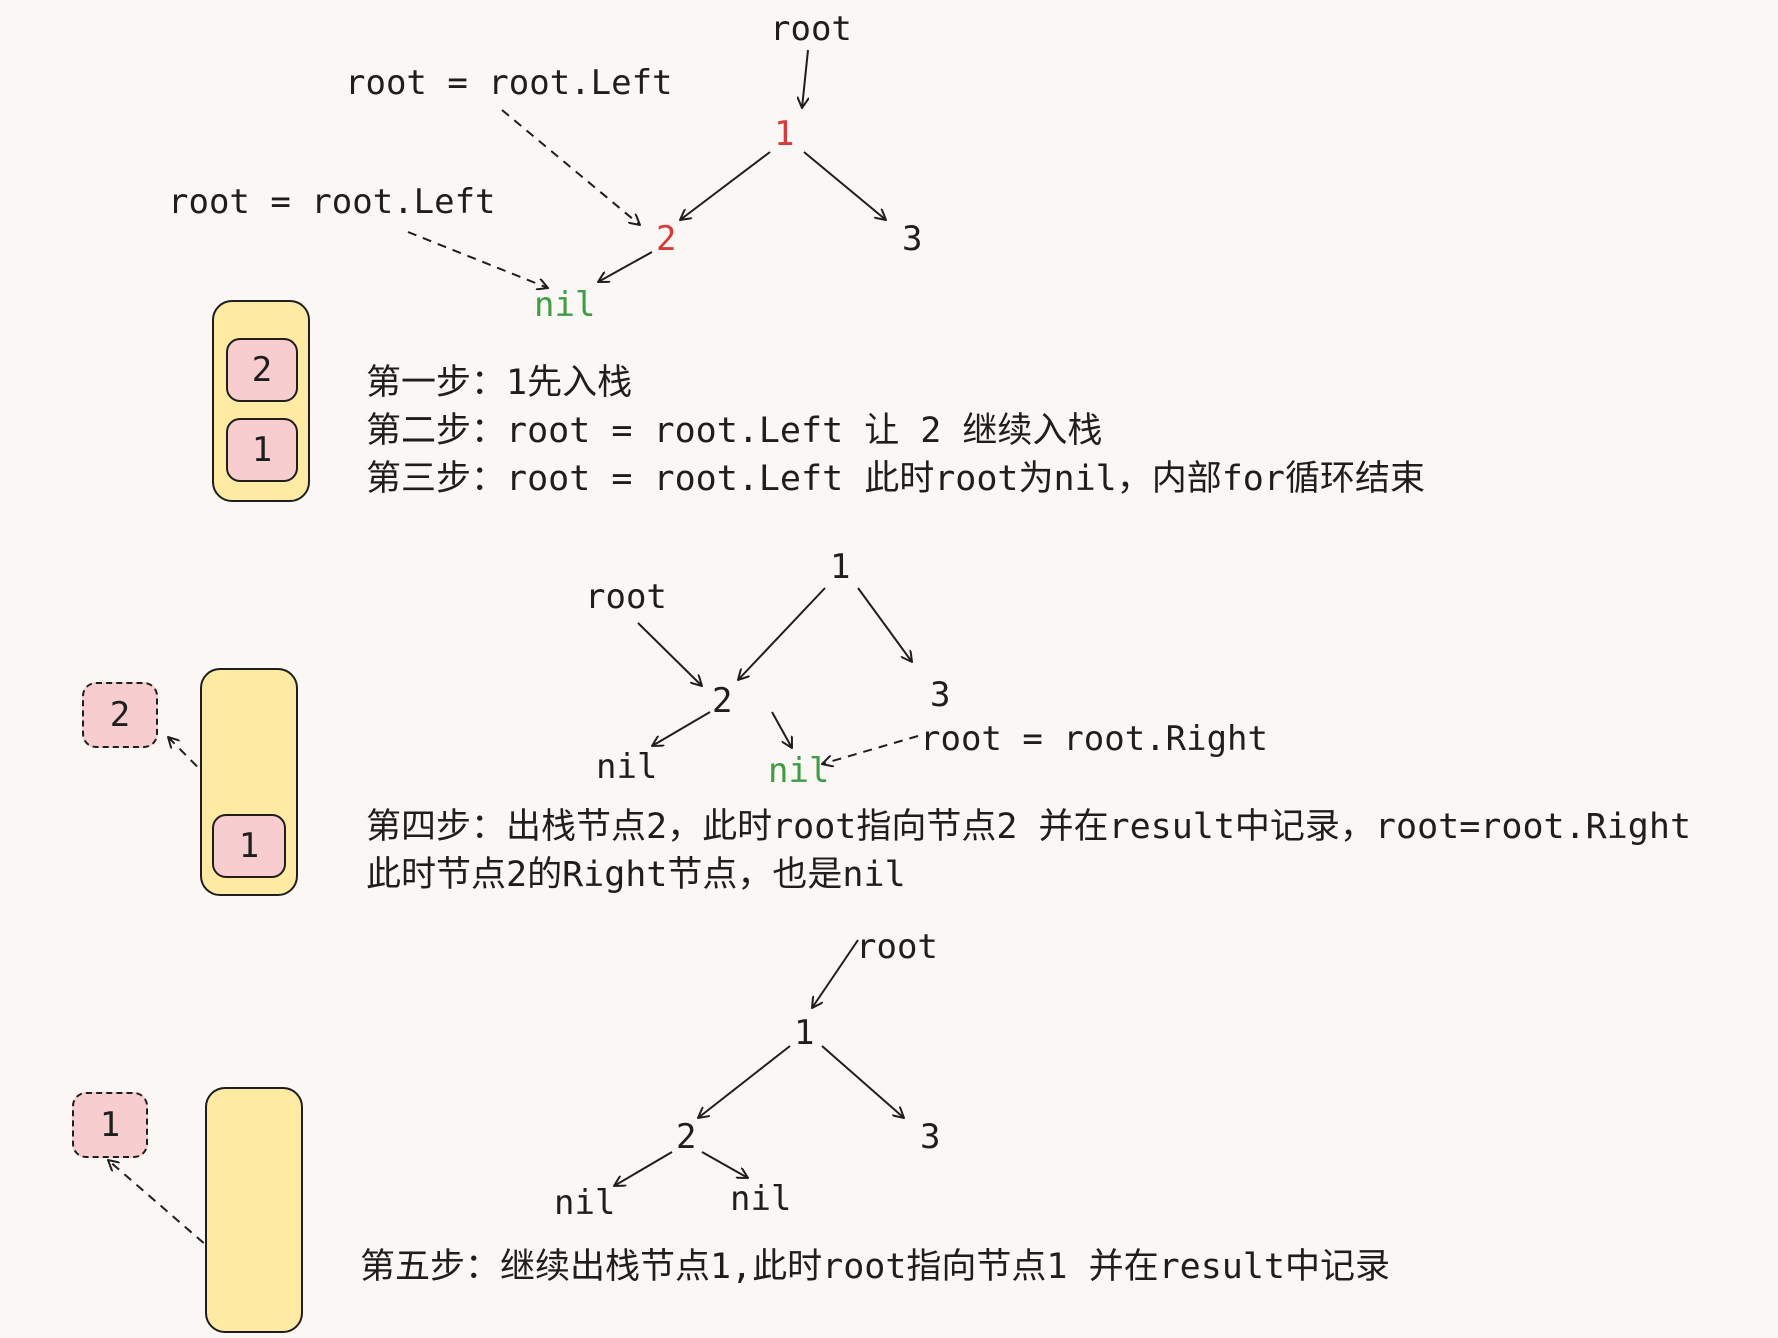 The height and width of the screenshot is (1338, 1778). I want to click on p1-stack-item-bottom: 1, so click(262, 450).